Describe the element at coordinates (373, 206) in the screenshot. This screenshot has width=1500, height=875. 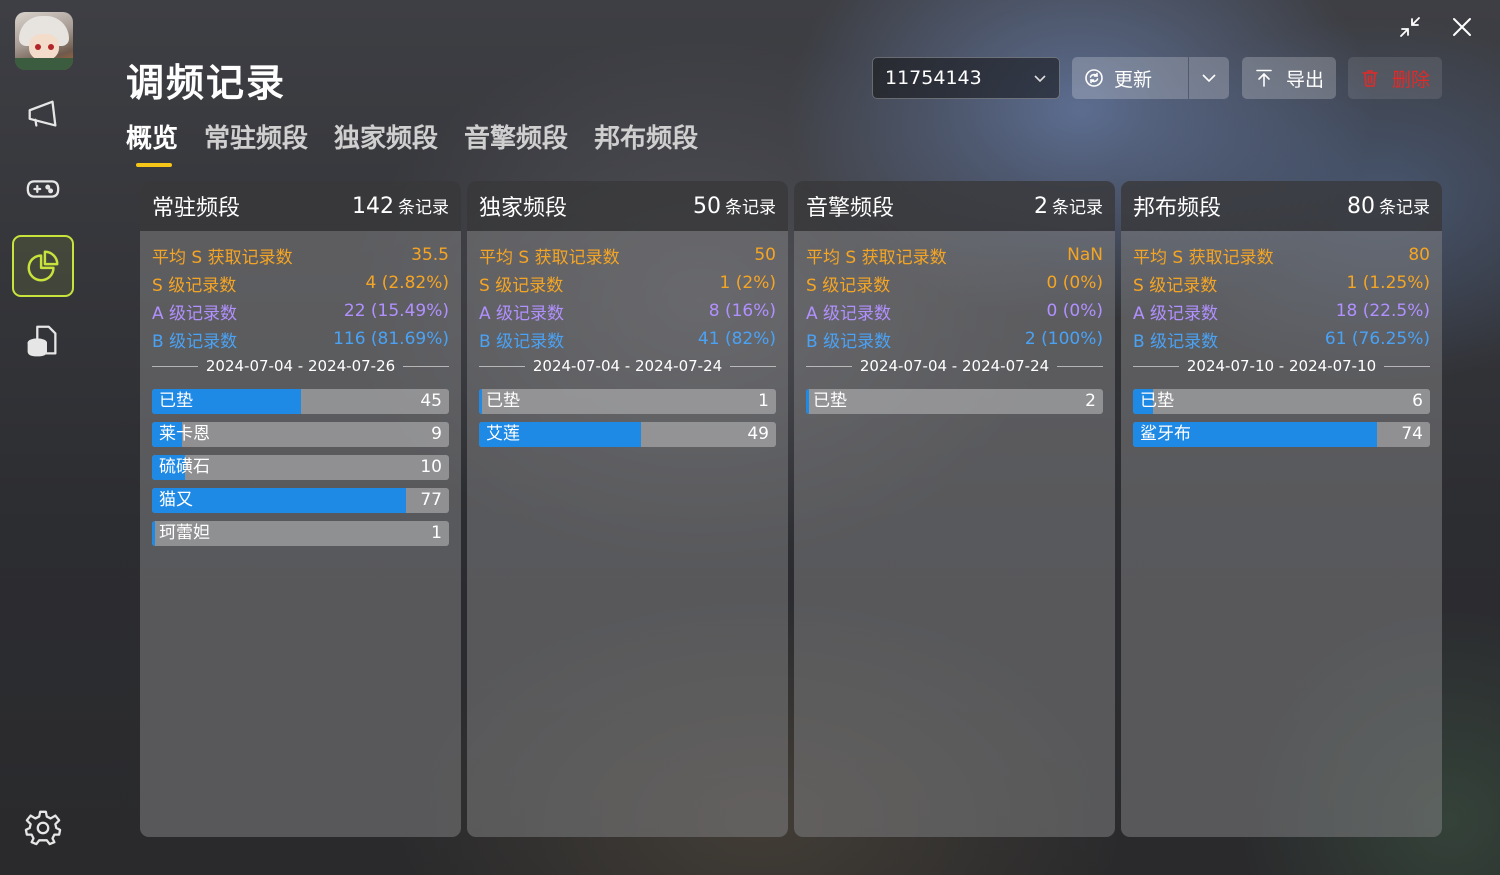
I see `record-count-value: 142` at that location.